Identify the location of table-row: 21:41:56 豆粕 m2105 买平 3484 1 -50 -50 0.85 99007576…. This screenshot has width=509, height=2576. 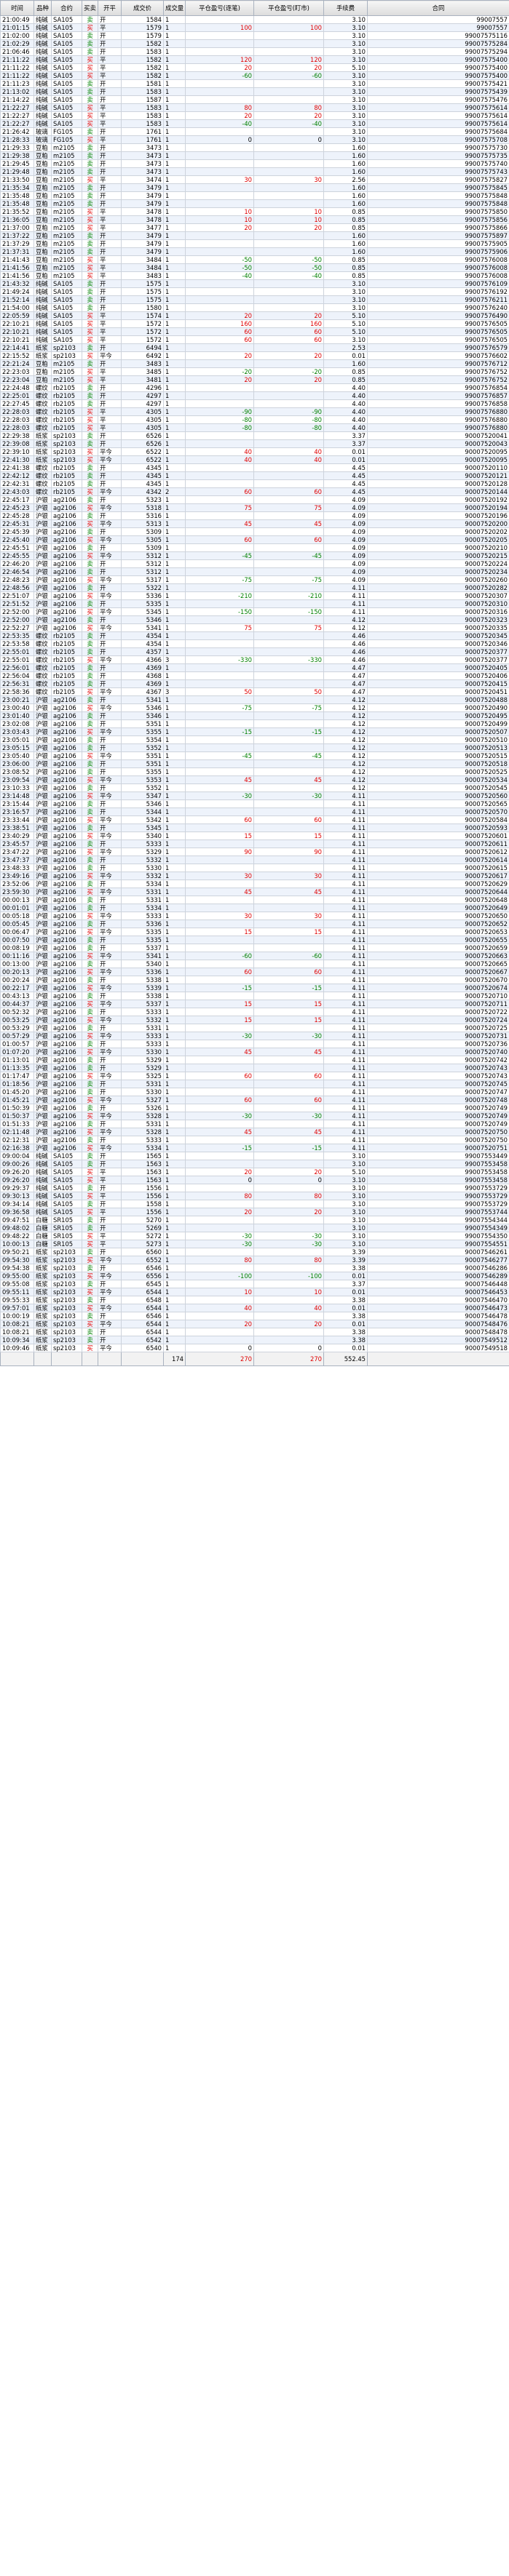
(254, 267).